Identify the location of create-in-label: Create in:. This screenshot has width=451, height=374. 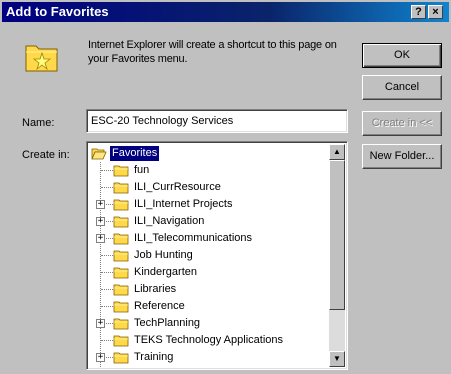
(46, 155).